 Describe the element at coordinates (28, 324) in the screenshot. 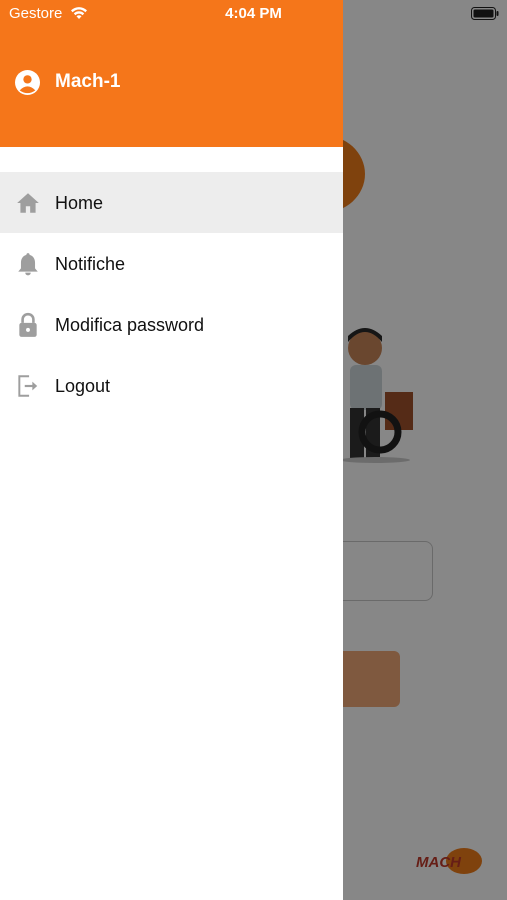

I see `lock-icon` at that location.